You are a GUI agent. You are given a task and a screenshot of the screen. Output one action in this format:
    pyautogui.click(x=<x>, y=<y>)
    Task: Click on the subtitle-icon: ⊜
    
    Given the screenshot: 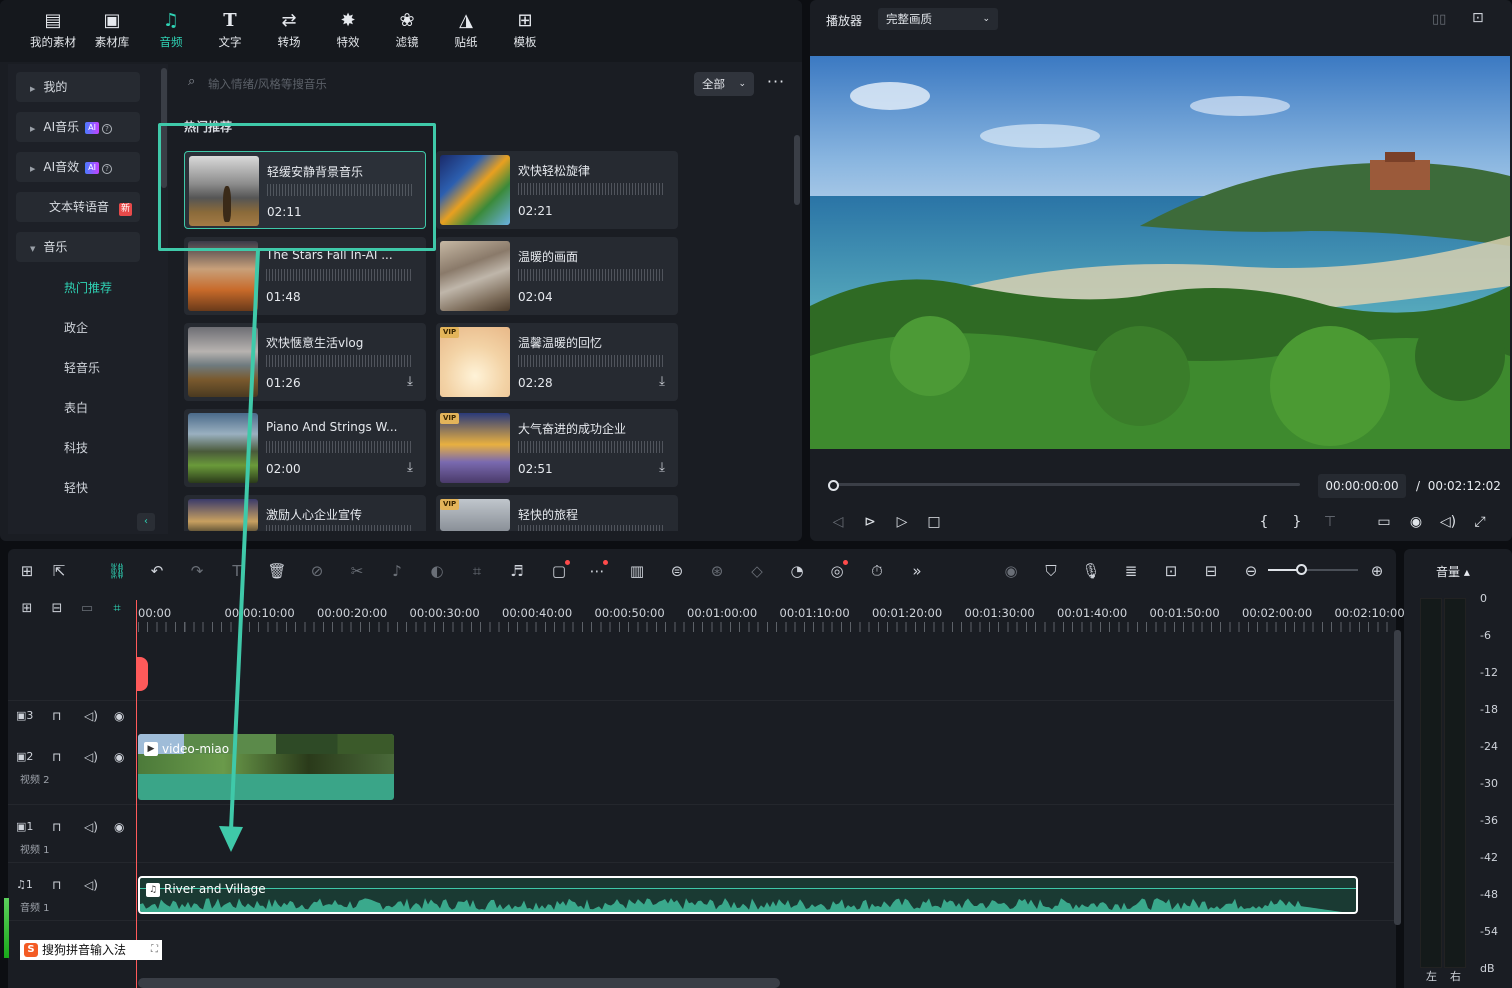 What is the action you would take?
    pyautogui.click(x=677, y=571)
    